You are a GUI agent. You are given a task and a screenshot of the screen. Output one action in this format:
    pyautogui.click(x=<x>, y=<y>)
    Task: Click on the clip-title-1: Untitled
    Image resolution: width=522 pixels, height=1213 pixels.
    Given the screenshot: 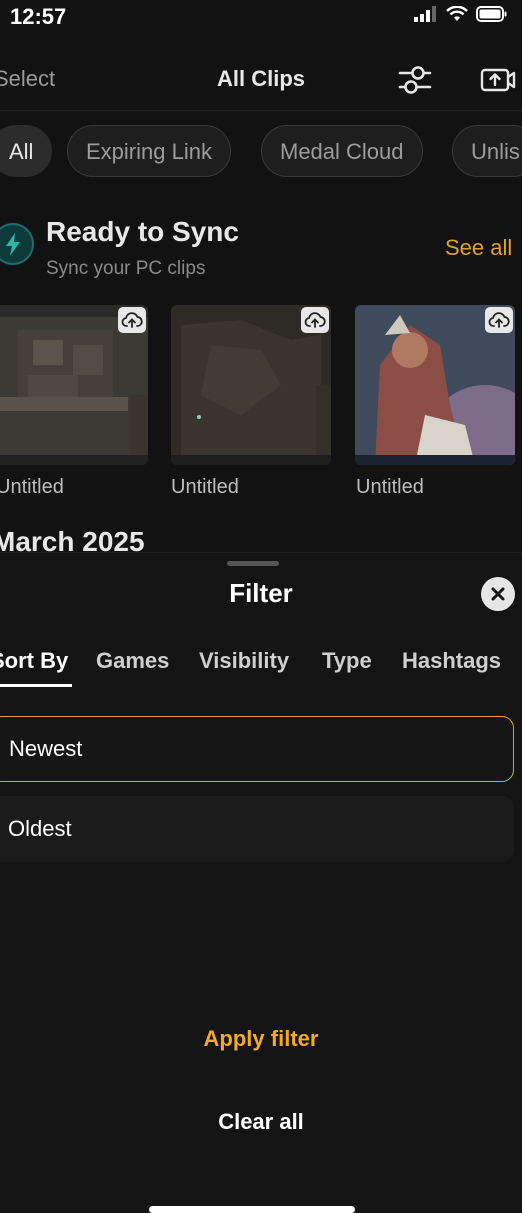 What is the action you would take?
    pyautogui.click(x=32, y=487)
    